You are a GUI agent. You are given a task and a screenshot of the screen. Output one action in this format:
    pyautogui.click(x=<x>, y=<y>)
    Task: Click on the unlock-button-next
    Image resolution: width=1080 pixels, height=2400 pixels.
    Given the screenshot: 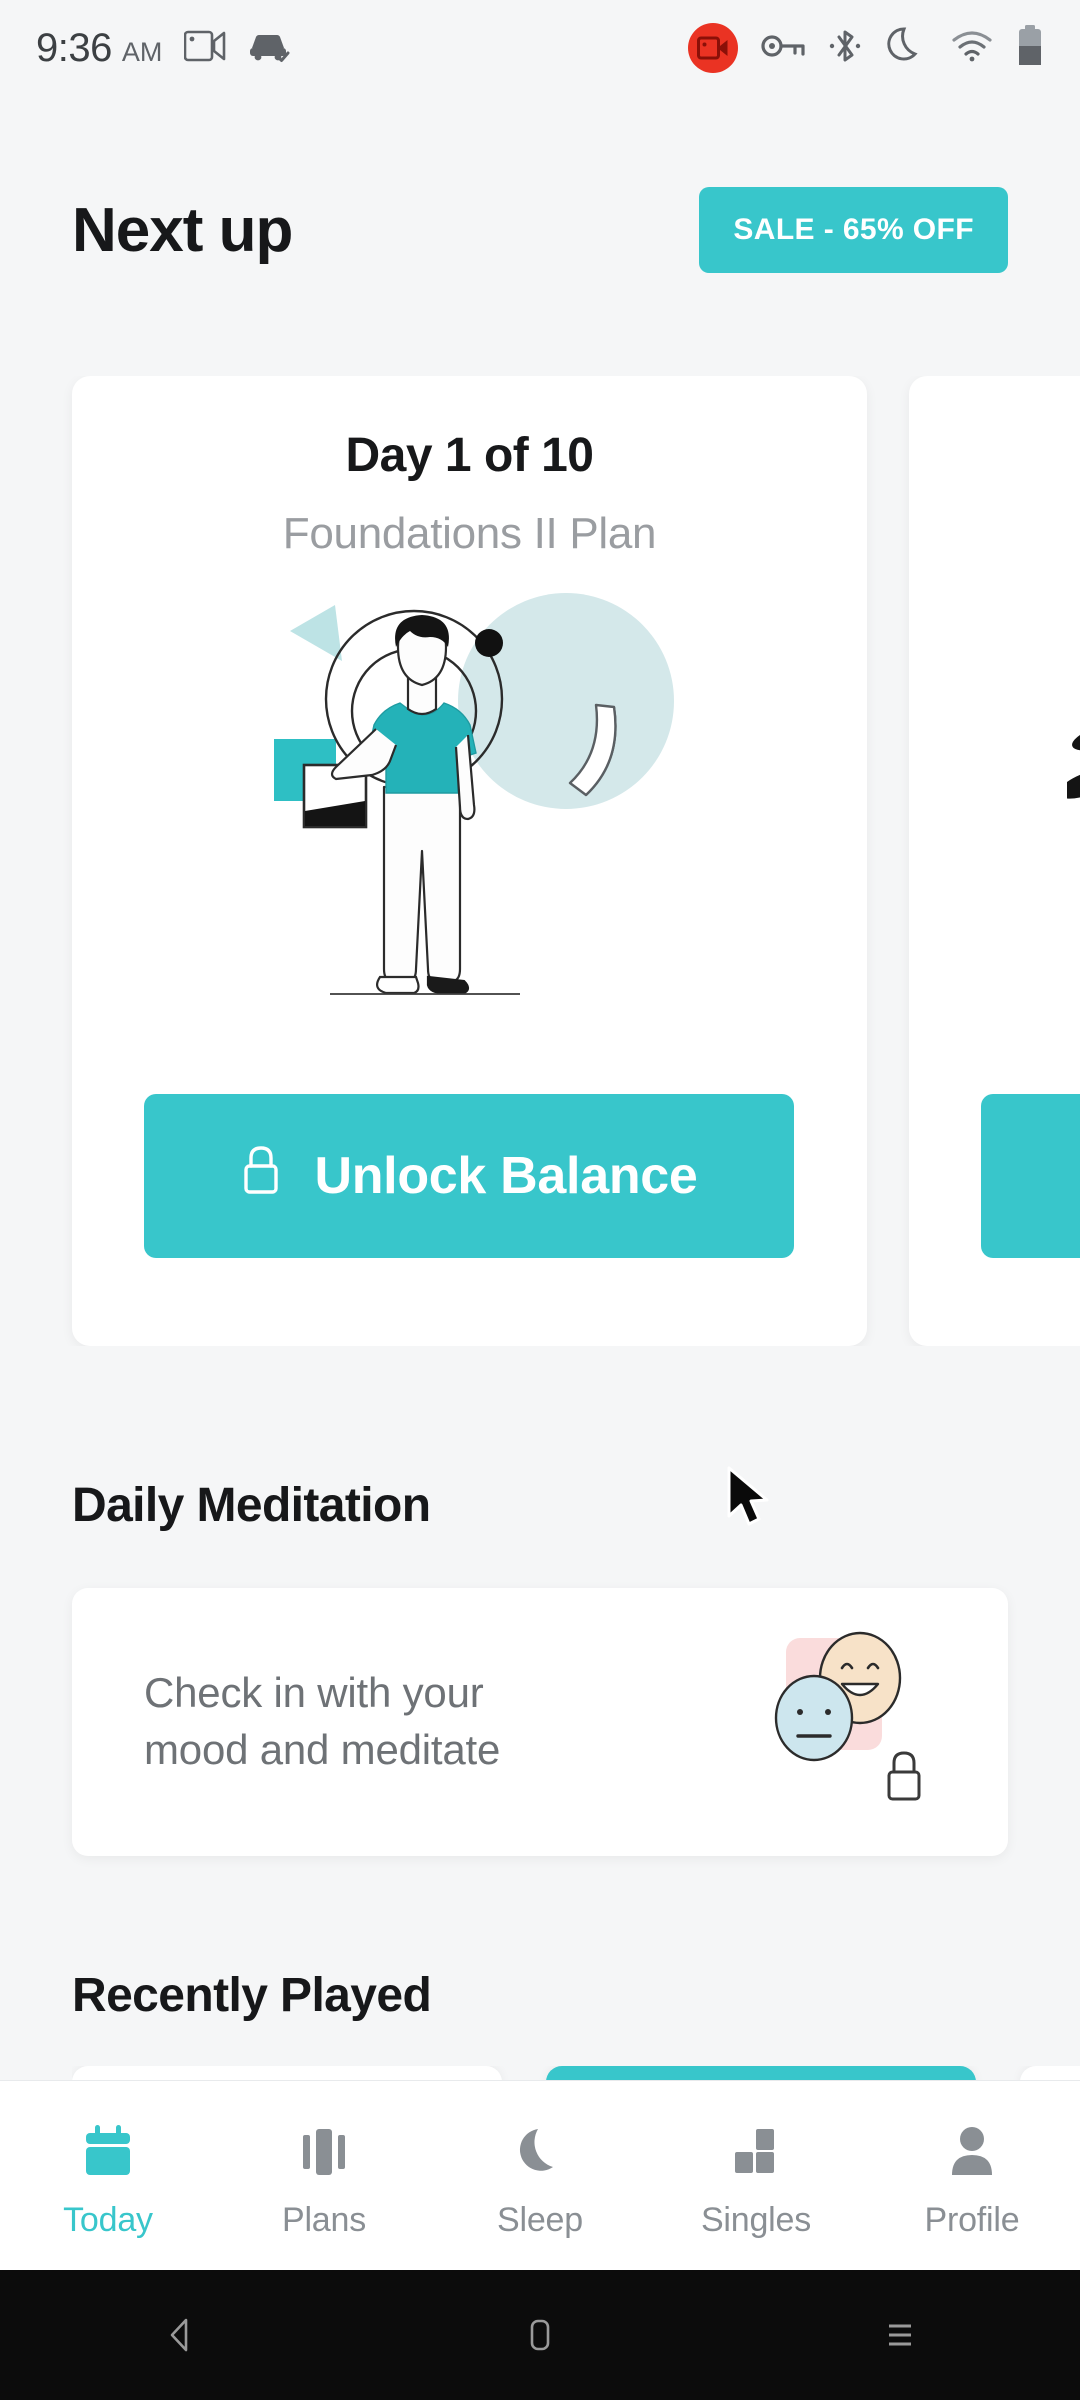 What is the action you would take?
    pyautogui.click(x=1030, y=1176)
    